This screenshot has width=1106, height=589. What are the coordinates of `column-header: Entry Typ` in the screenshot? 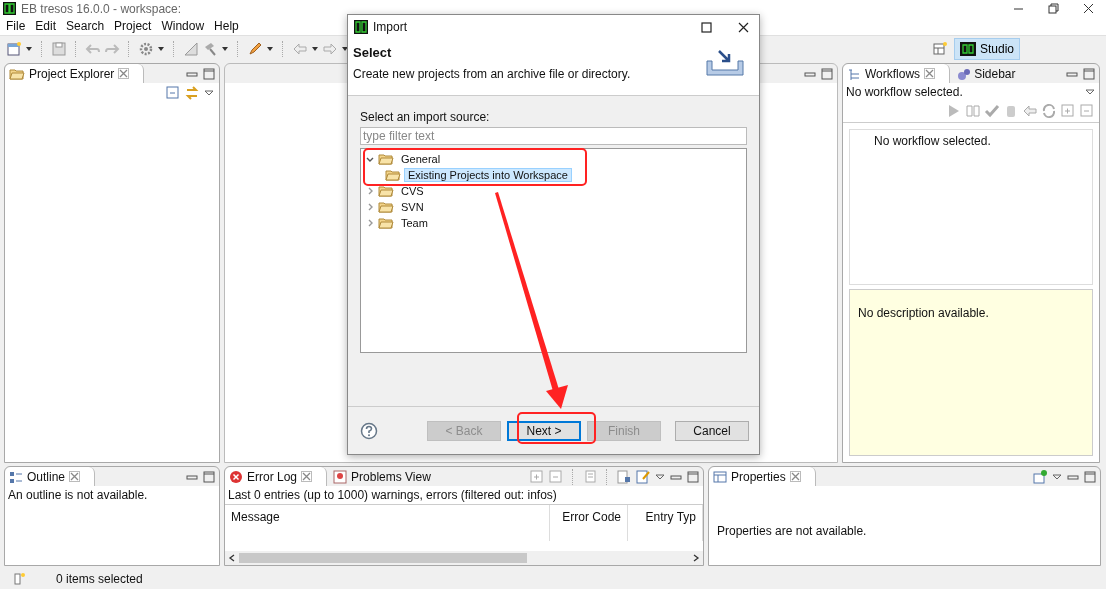 It's located at (665, 523).